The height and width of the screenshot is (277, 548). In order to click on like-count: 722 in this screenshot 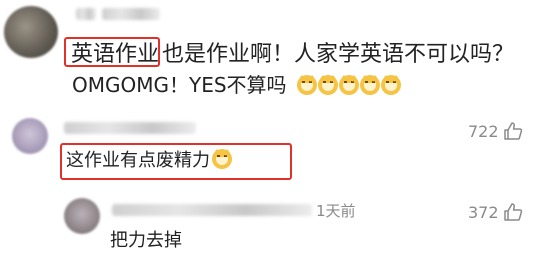, I will do `click(483, 131)`.